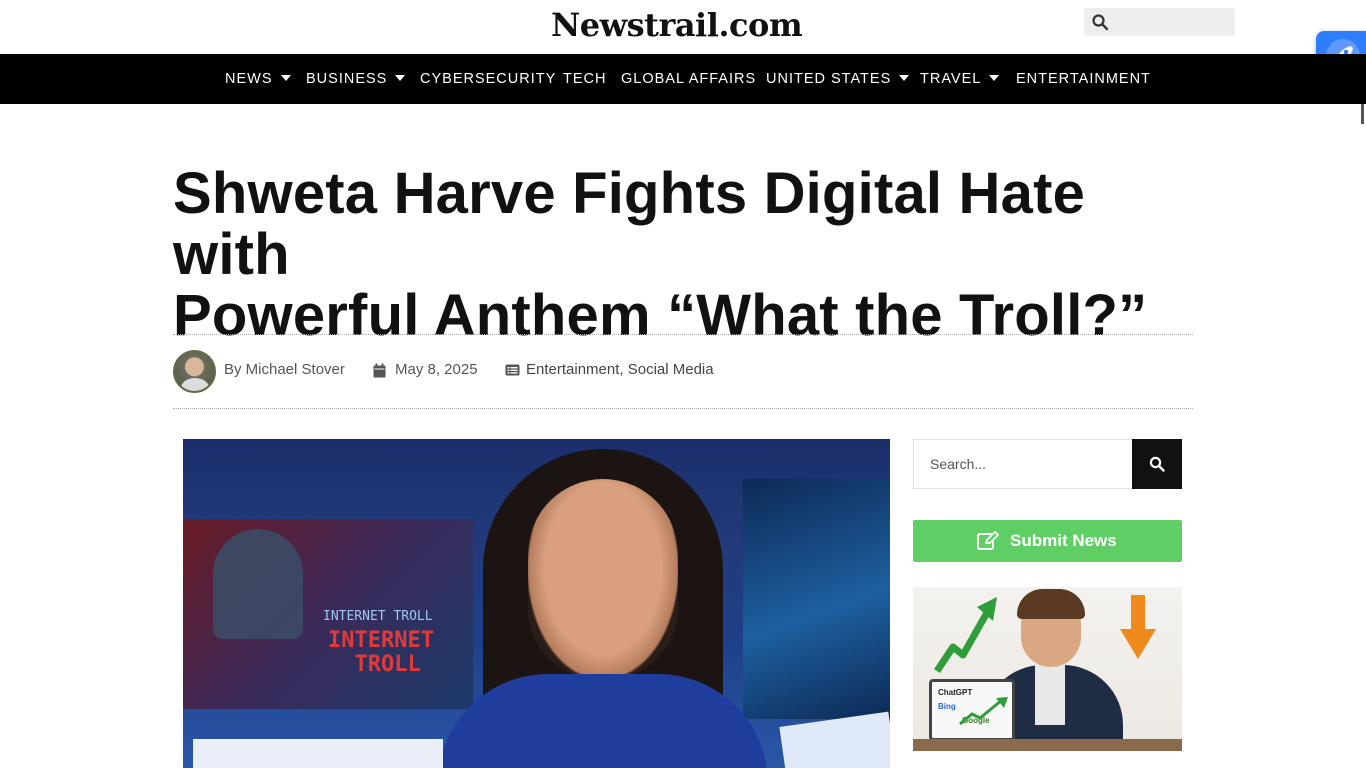 The width and height of the screenshot is (1366, 768). I want to click on image-chat-bubbles, so click(834, 739).